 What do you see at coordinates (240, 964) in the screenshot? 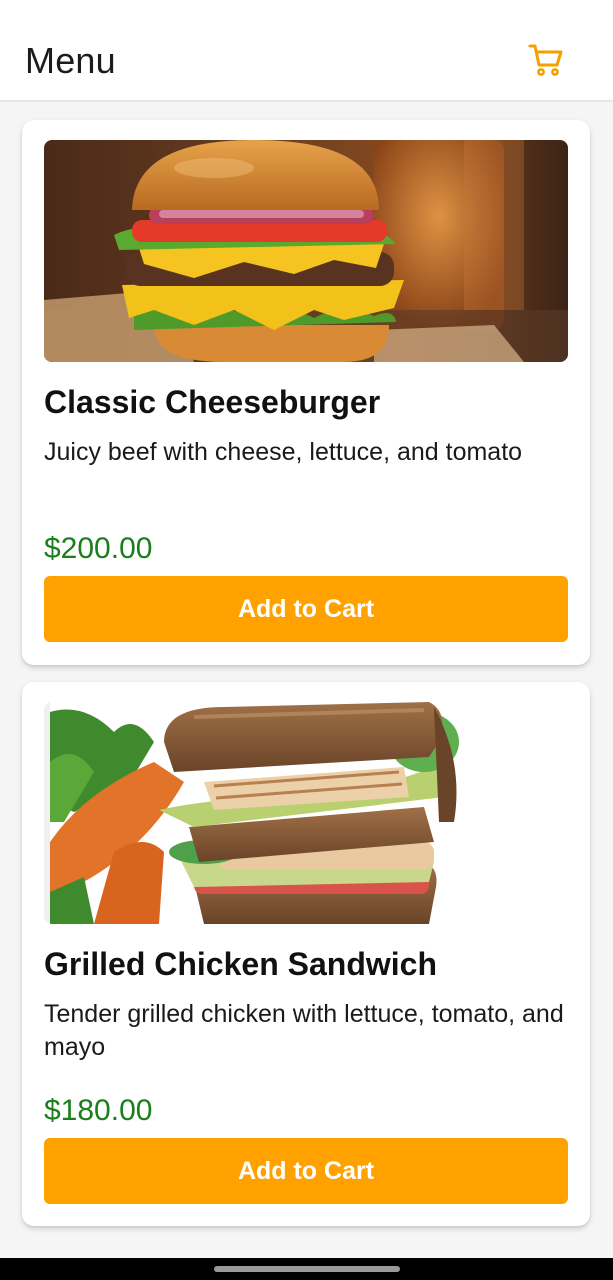
I see `item-name: Grilled Chicken Sandwich` at bounding box center [240, 964].